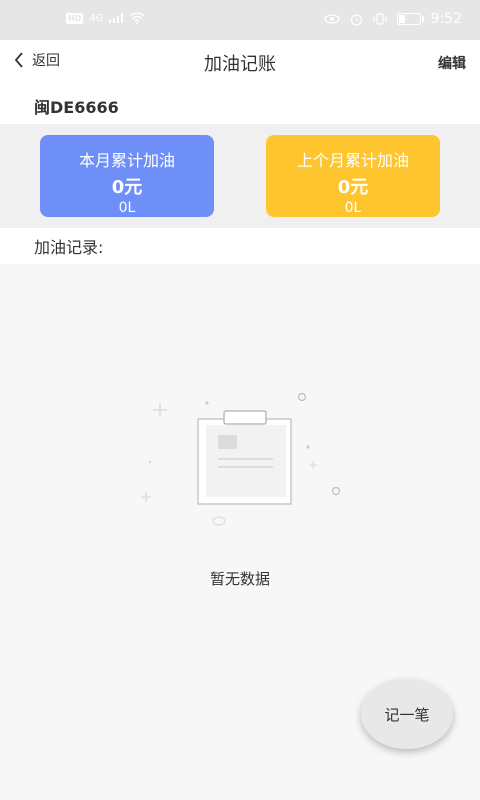 The image size is (480, 800). I want to click on wifi-icon, so click(137, 18).